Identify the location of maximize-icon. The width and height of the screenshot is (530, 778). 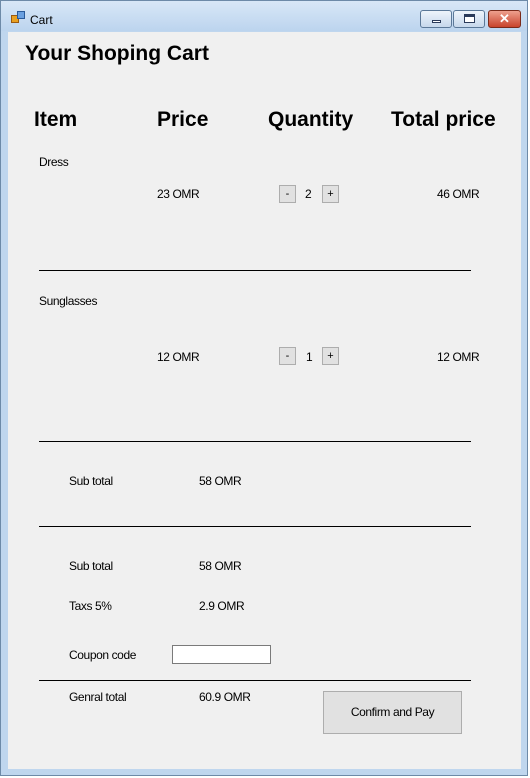
(469, 18).